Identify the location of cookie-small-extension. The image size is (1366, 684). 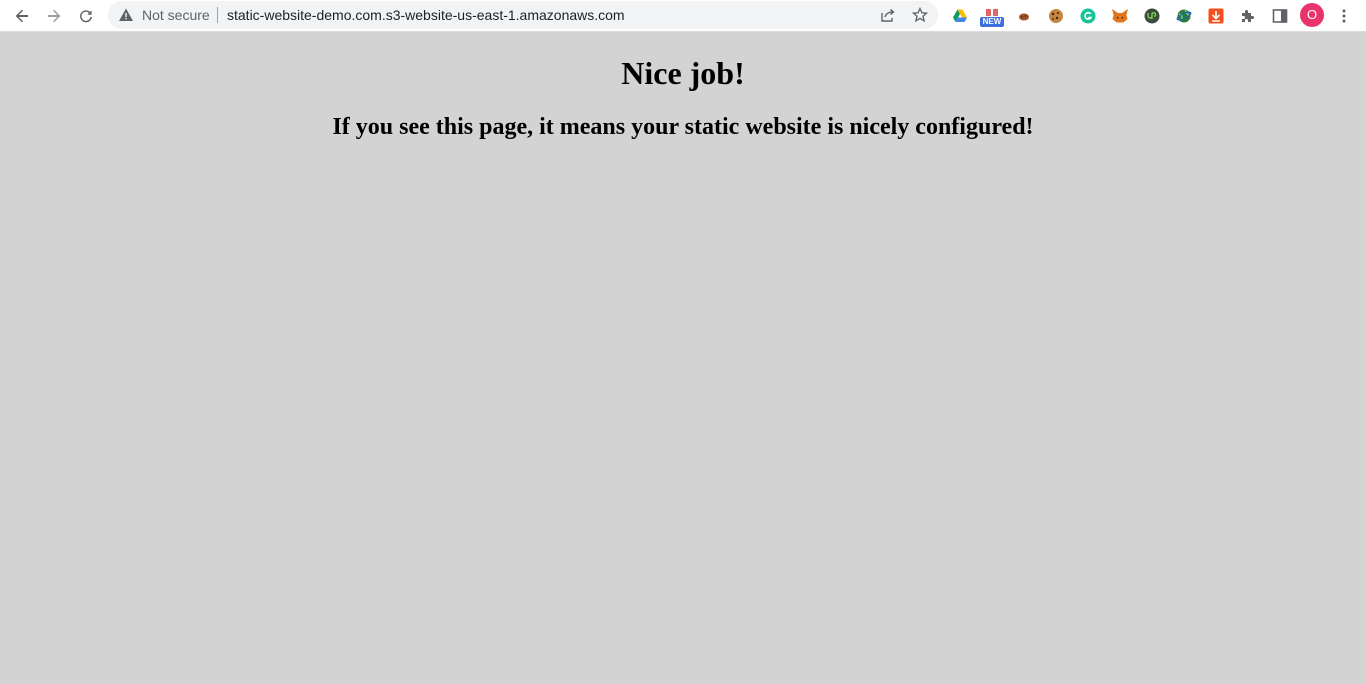
(1024, 16).